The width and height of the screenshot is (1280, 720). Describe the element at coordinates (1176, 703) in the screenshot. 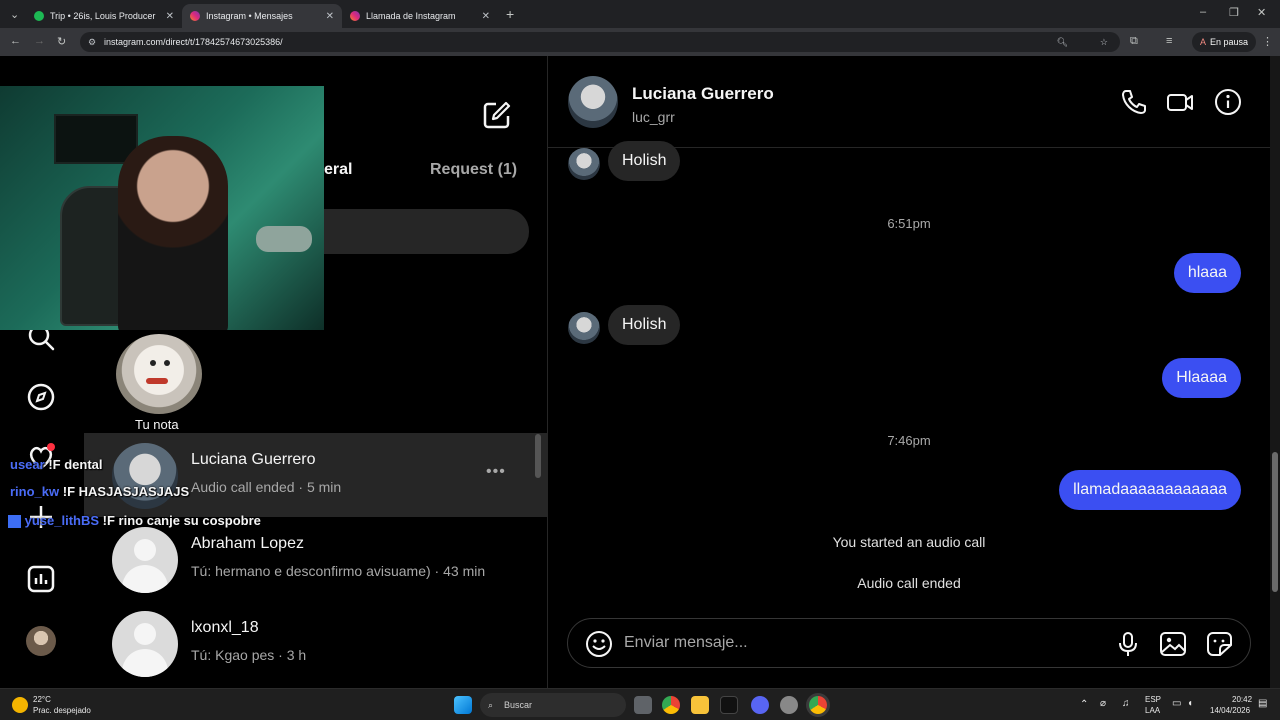

I see `display-icon: ▭` at that location.